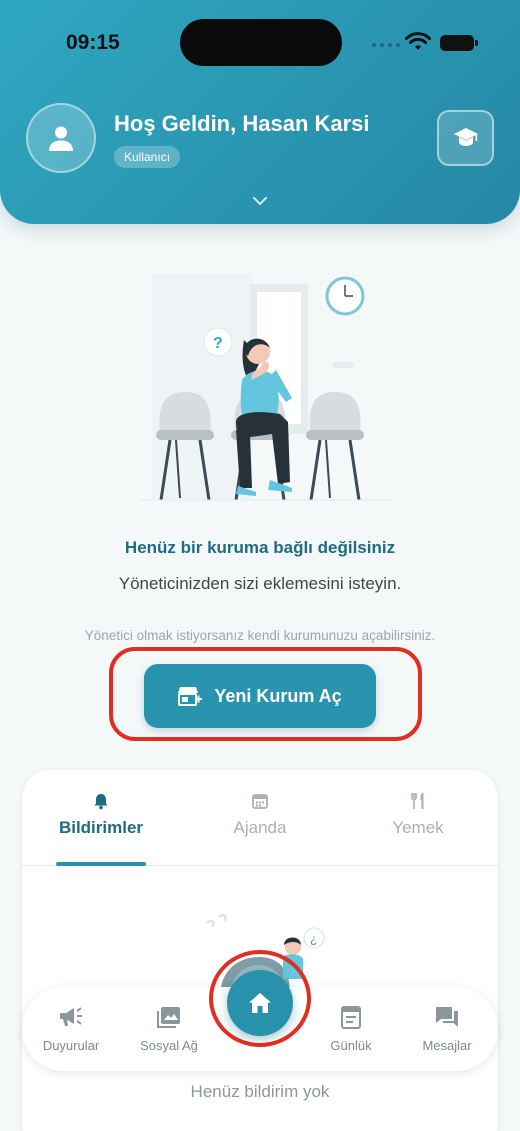 The width and height of the screenshot is (520, 1131). What do you see at coordinates (418, 827) in the screenshot?
I see `tab-food-label: Yemek` at bounding box center [418, 827].